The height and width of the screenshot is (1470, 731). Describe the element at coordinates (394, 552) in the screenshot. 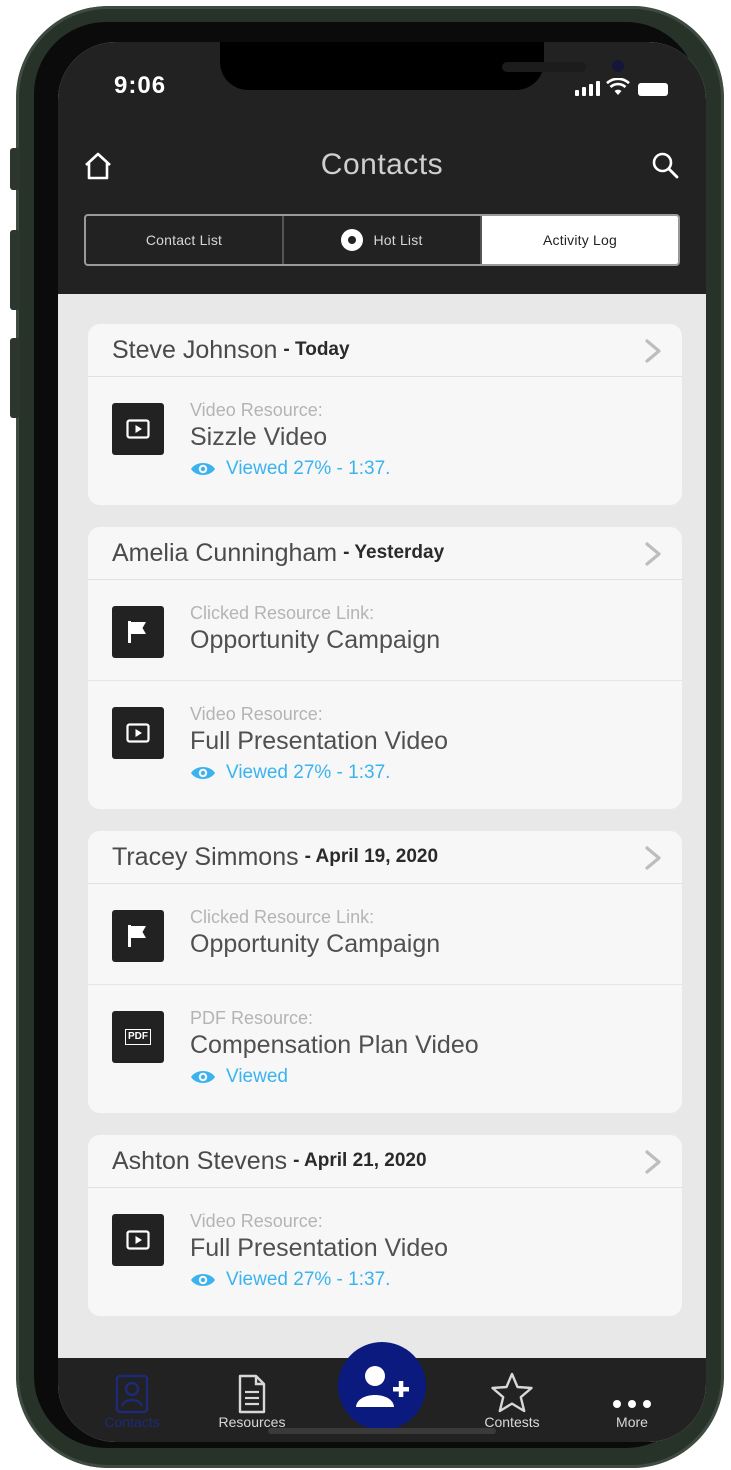

I see `activity-date: - Yesterday` at that location.